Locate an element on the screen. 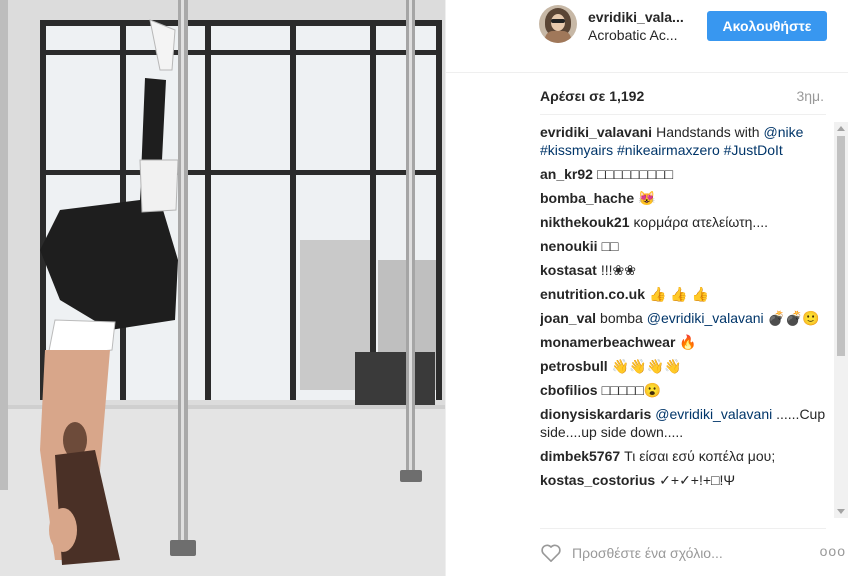  comment-username: evridiki_valavani is located at coordinates (596, 132).